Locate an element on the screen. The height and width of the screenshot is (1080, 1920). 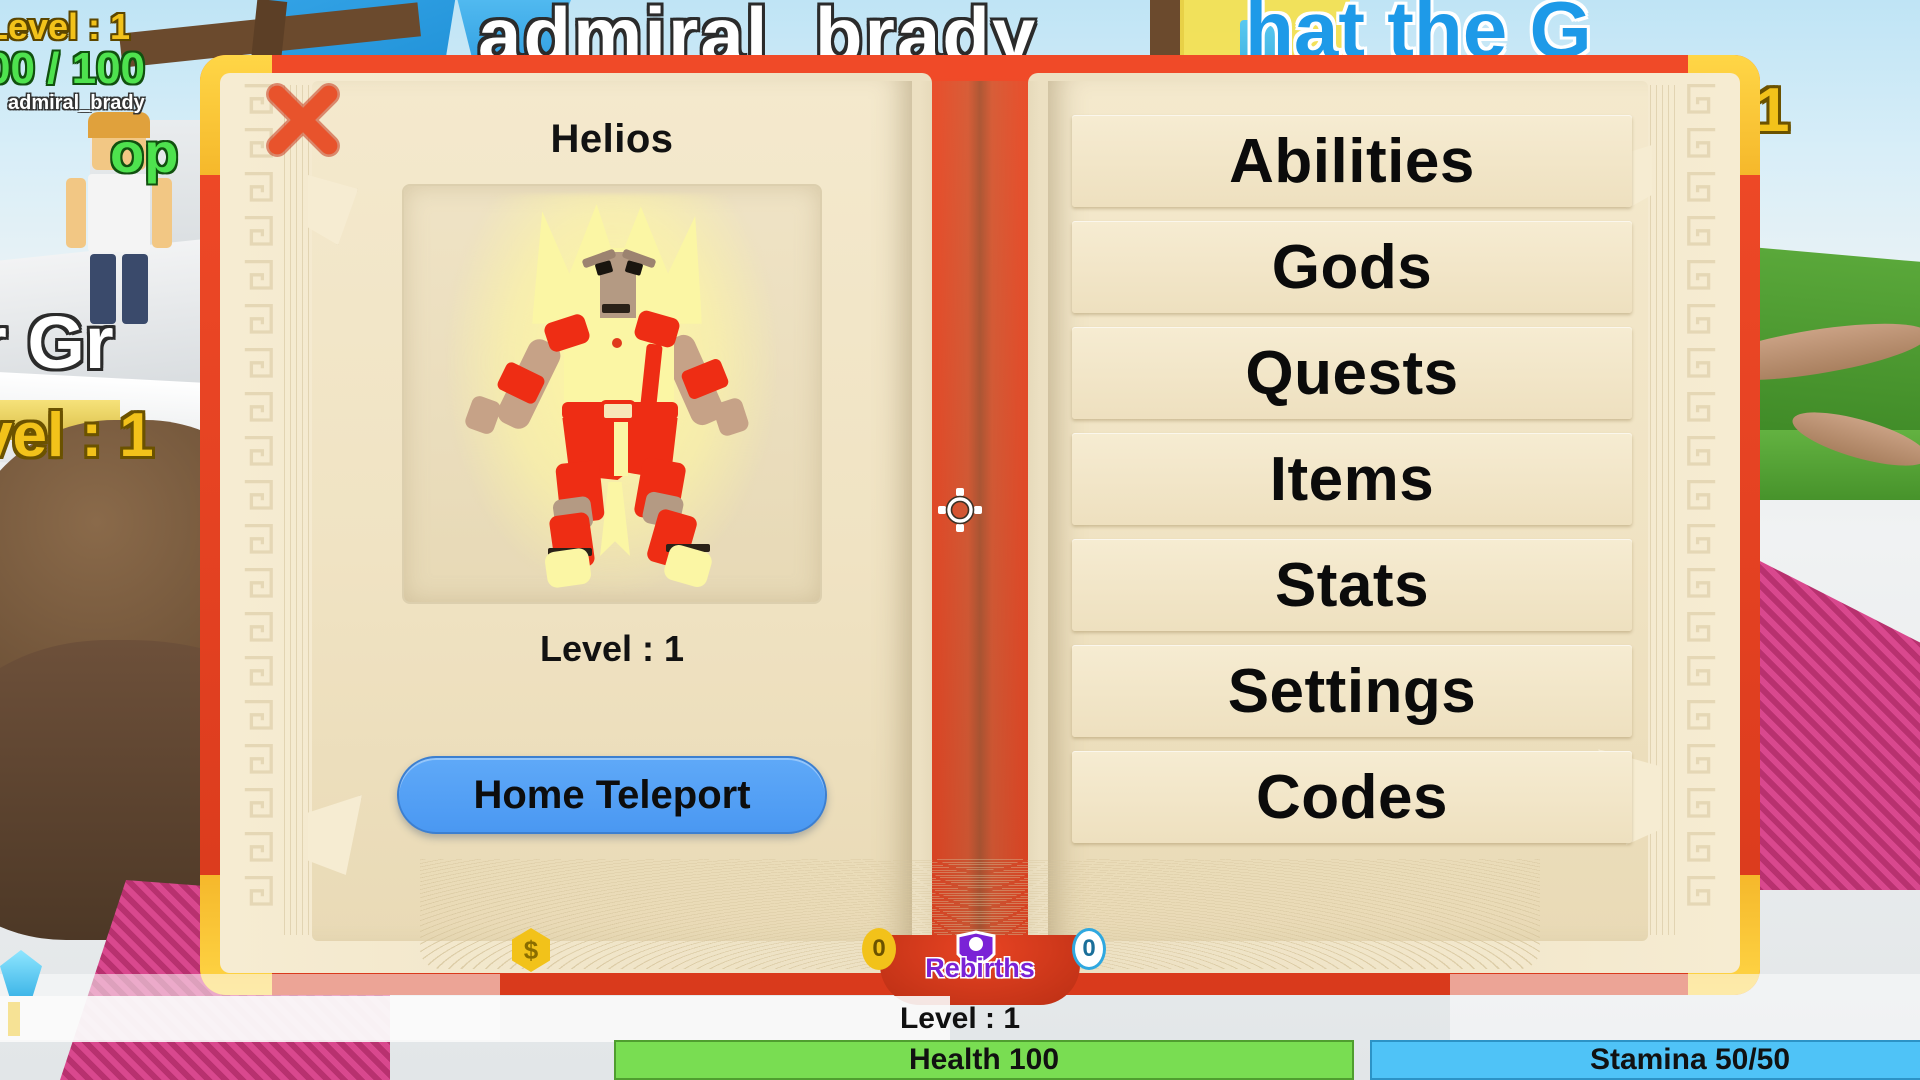
hud-health-text: 00 / 100 is located at coordinates (73, 68).